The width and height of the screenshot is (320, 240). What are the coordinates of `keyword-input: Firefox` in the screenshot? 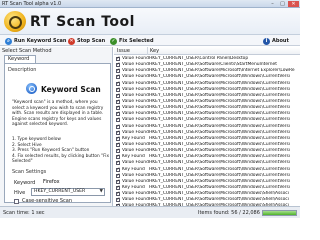 It's located at (51, 182).